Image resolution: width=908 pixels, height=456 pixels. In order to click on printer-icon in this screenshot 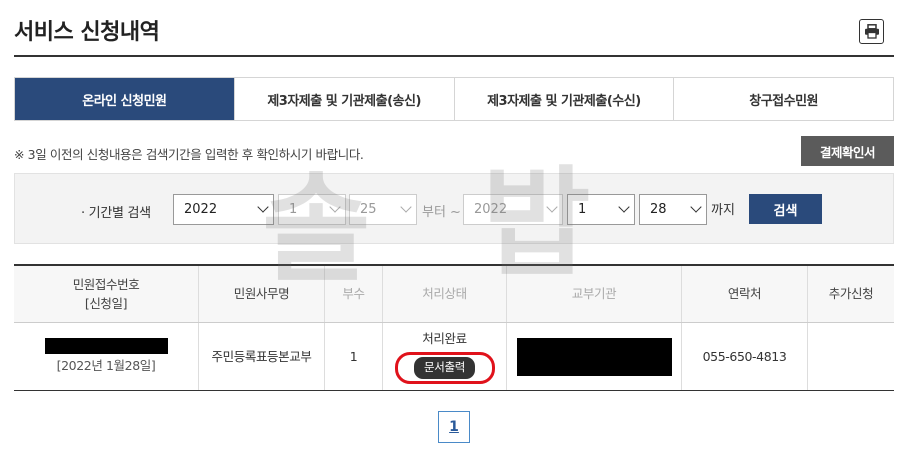, I will do `click(871, 31)`.